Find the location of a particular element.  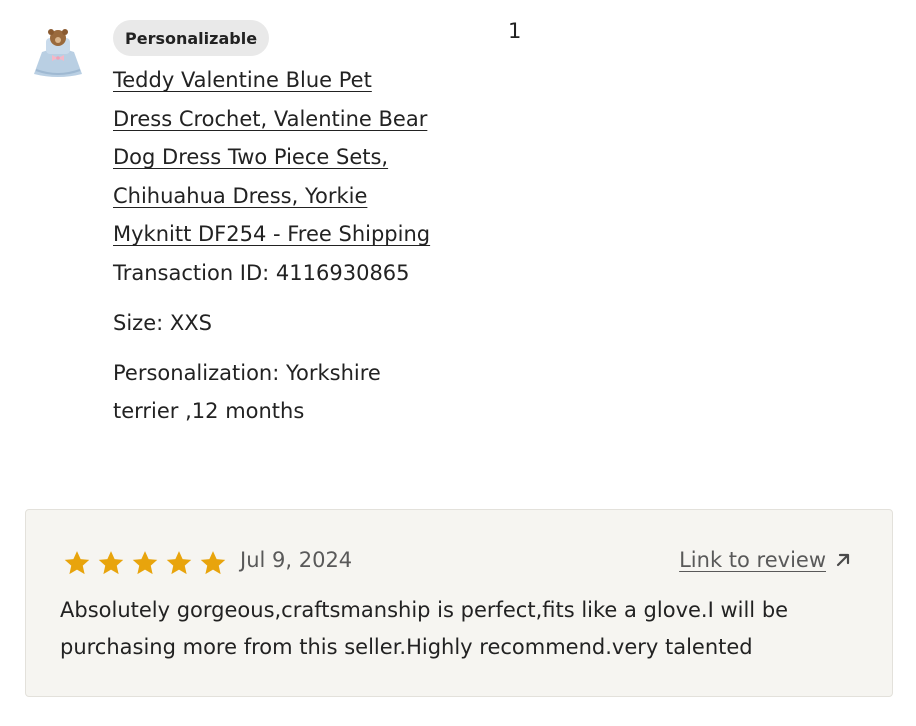

product-thumbnail-image is located at coordinates (58, 51).